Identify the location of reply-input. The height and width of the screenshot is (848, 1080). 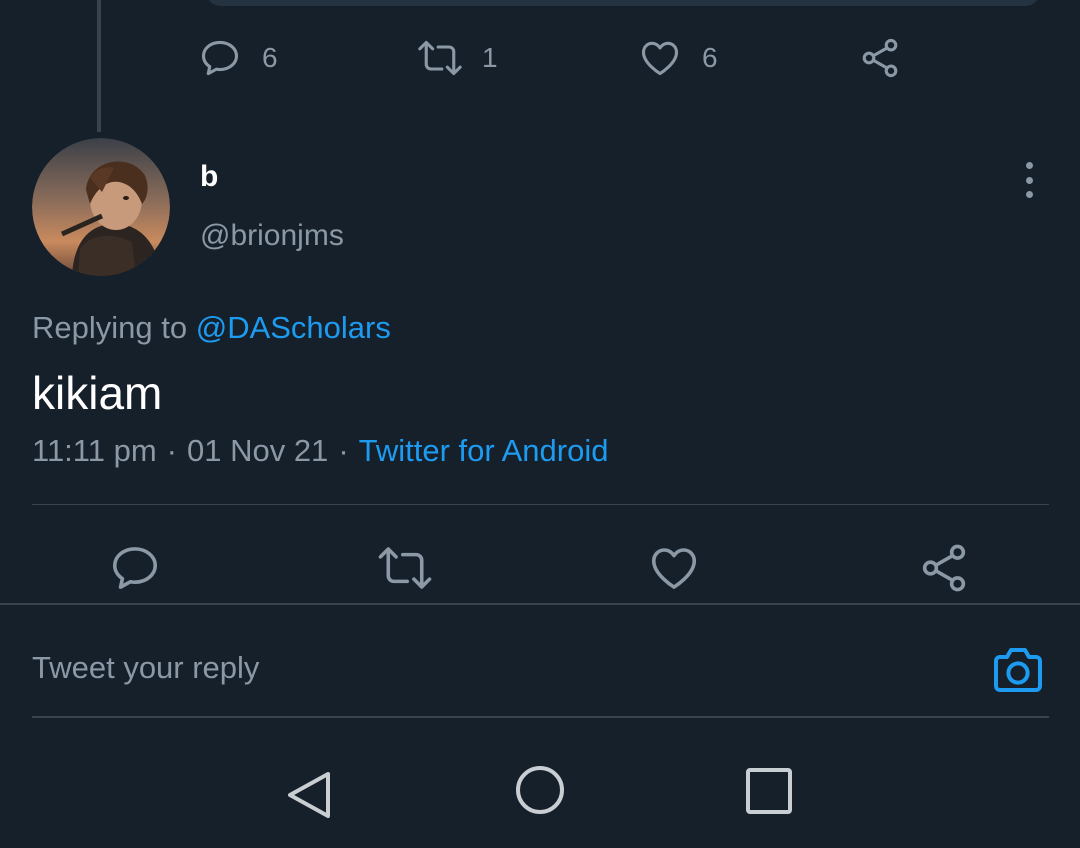
(482, 668).